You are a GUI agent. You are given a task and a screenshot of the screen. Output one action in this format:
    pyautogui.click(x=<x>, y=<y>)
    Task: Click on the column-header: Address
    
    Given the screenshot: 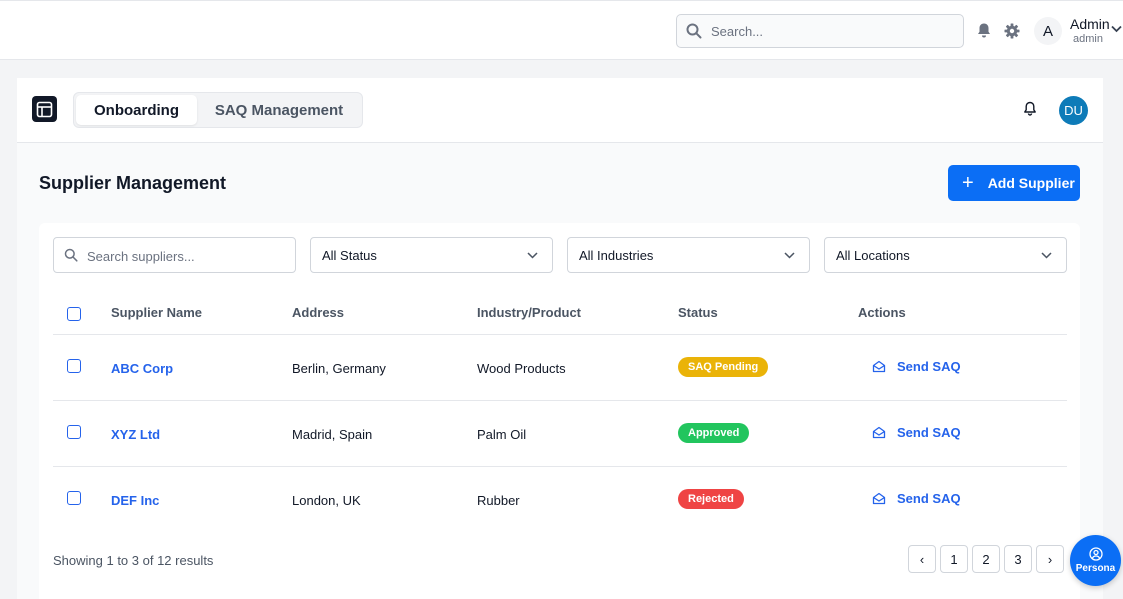 What is the action you would take?
    pyautogui.click(x=318, y=312)
    